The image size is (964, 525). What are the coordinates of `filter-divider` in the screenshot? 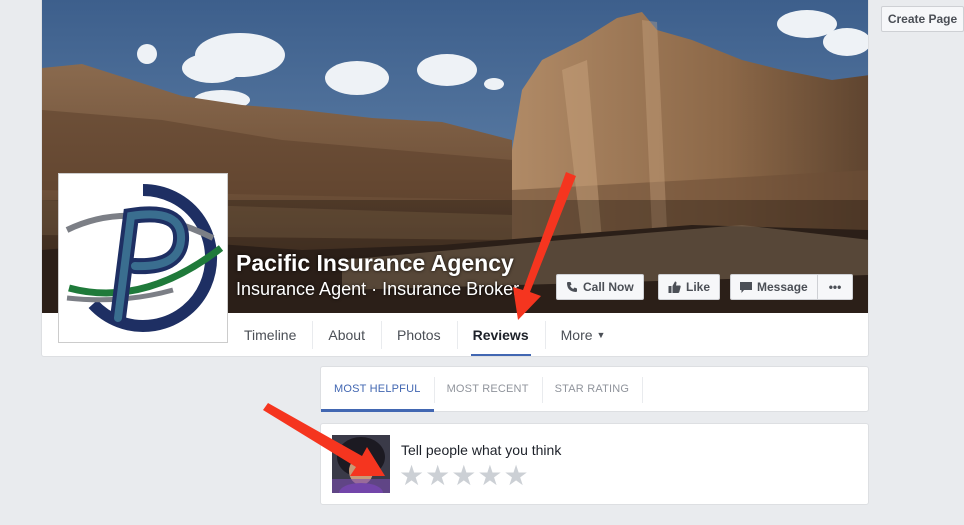 It's located at (643, 389).